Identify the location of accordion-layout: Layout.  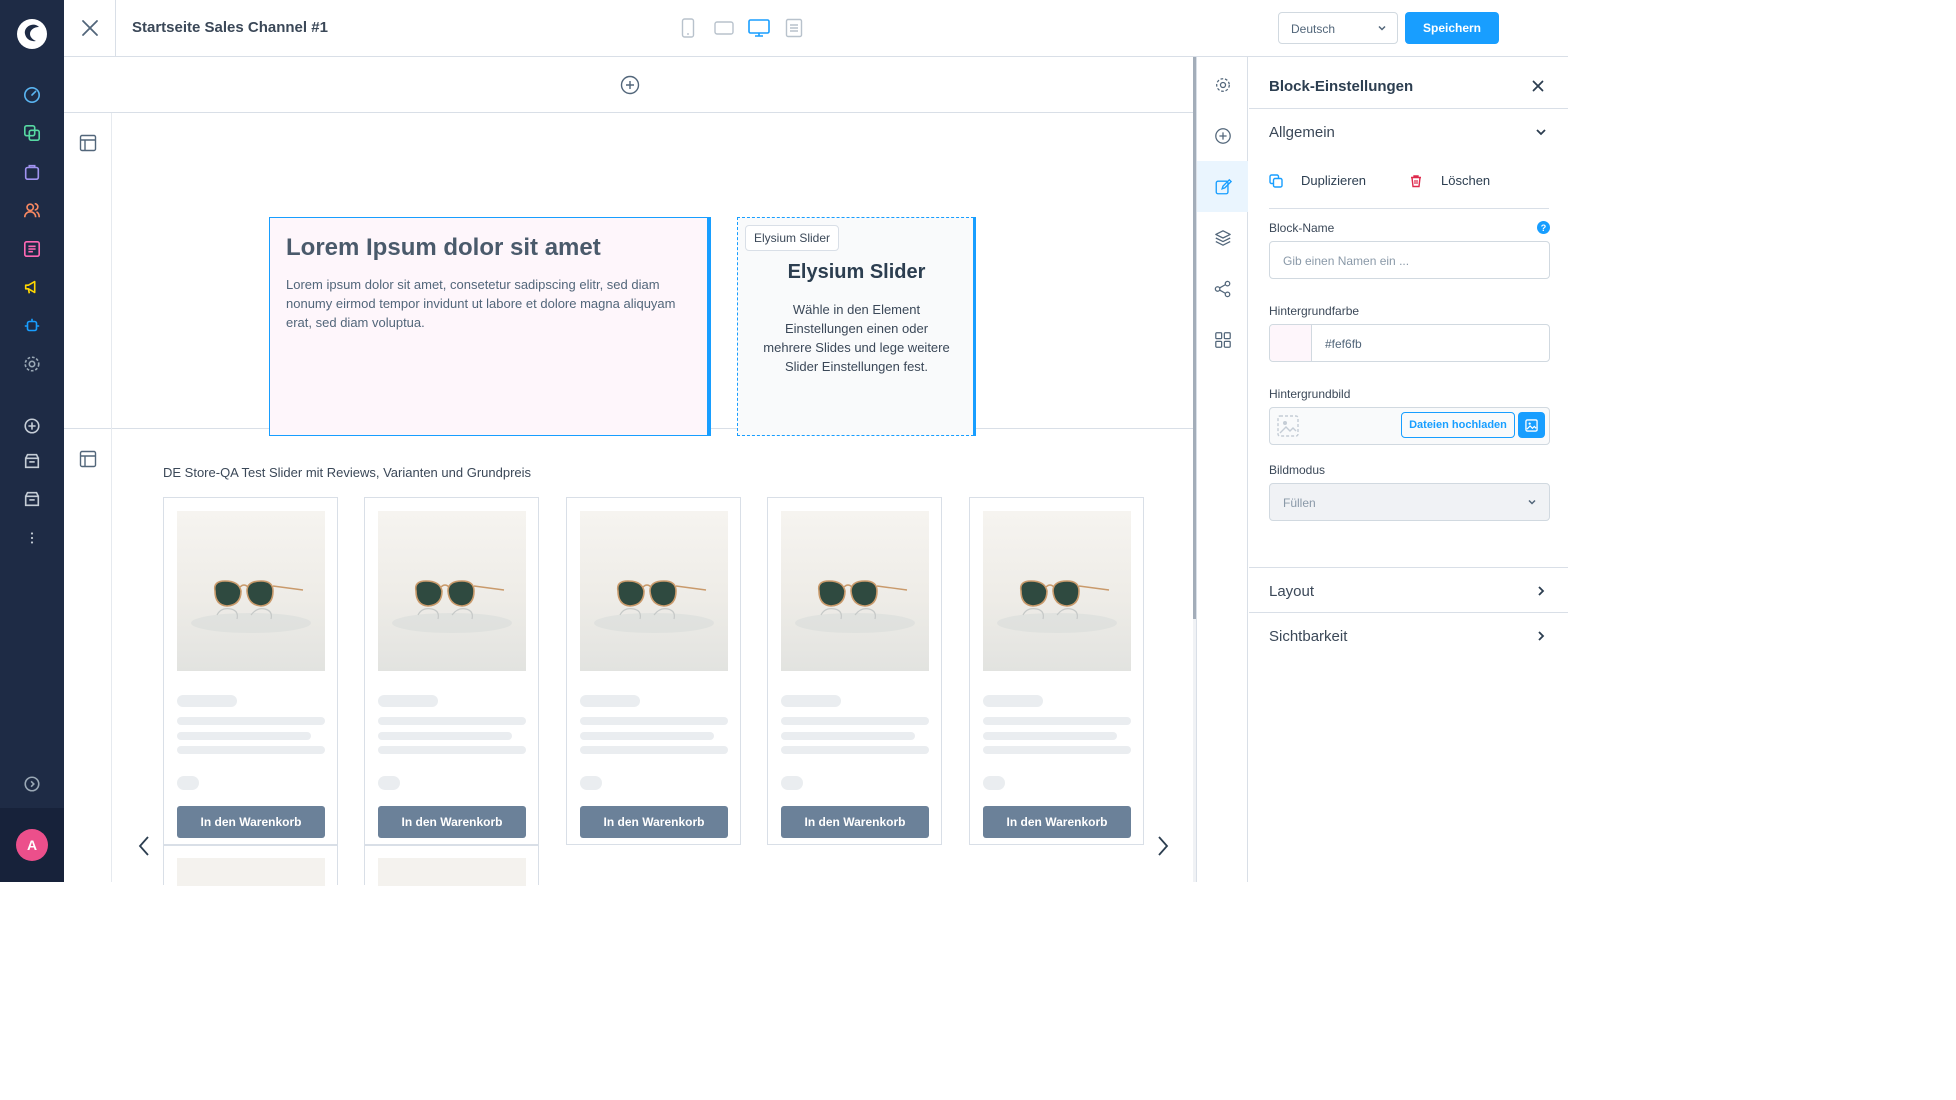
(1408, 590).